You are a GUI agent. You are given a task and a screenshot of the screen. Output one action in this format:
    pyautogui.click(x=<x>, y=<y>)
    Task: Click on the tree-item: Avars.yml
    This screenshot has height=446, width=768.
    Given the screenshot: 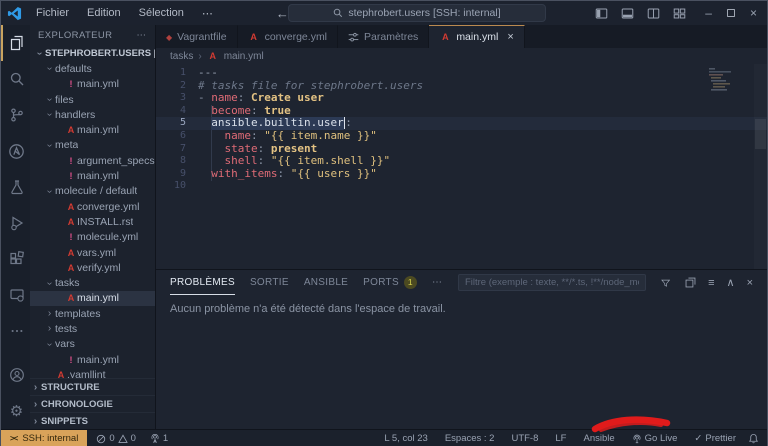 What is the action you would take?
    pyautogui.click(x=92, y=252)
    